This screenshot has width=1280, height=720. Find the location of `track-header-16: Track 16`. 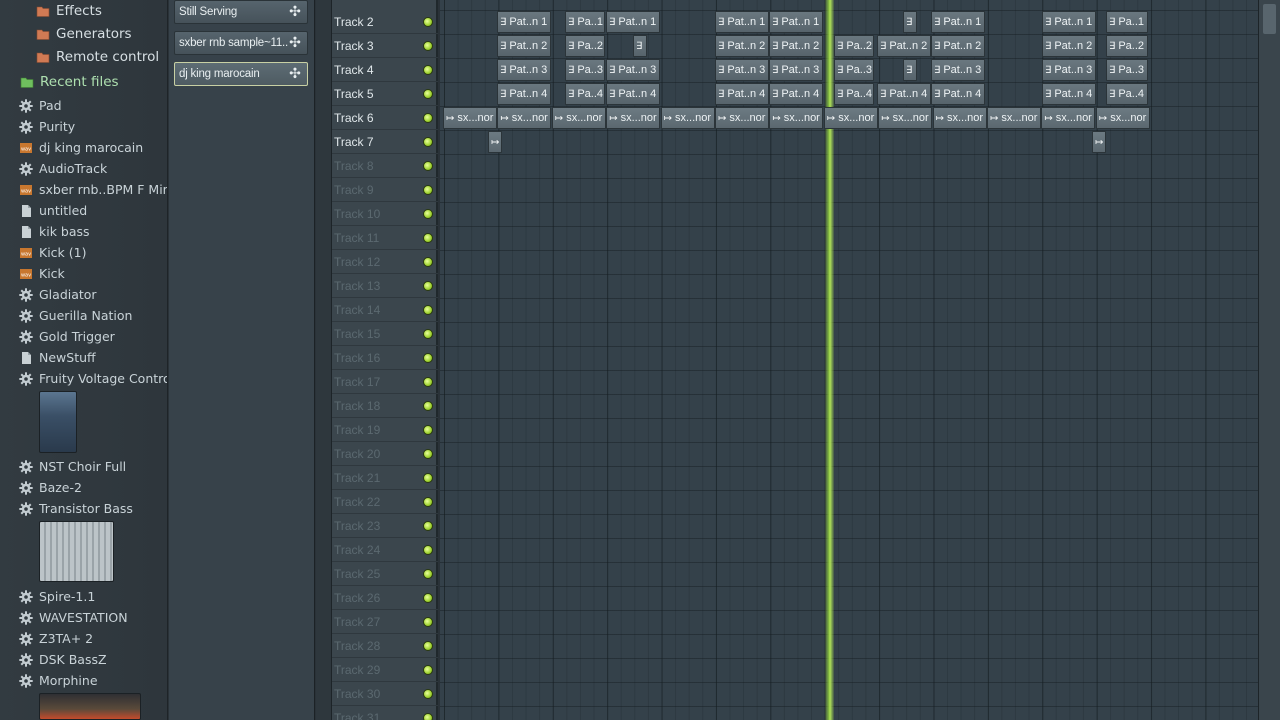

track-header-16: Track 16 is located at coordinates (385, 358).